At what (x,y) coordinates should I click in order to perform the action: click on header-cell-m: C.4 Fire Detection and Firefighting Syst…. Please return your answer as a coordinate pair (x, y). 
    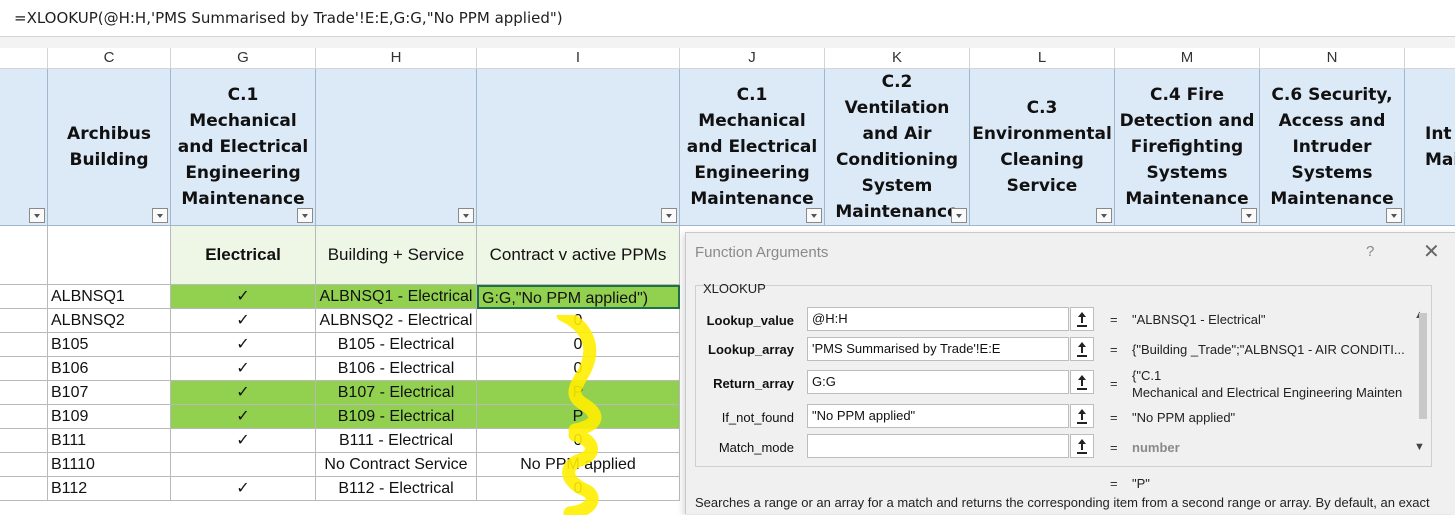
    Looking at the image, I should click on (1187, 147).